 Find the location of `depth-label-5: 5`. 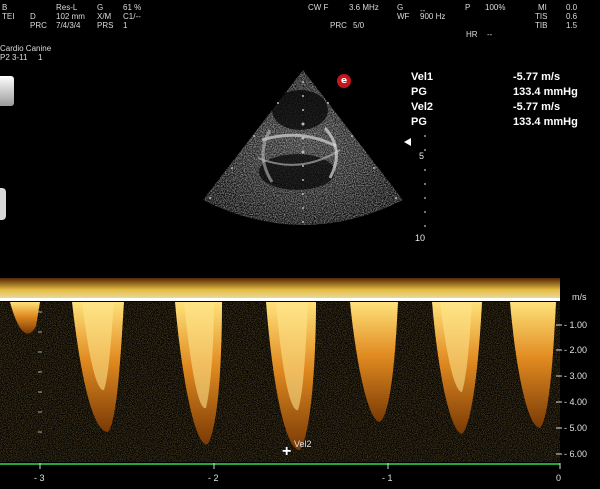

depth-label-5: 5 is located at coordinates (422, 156).